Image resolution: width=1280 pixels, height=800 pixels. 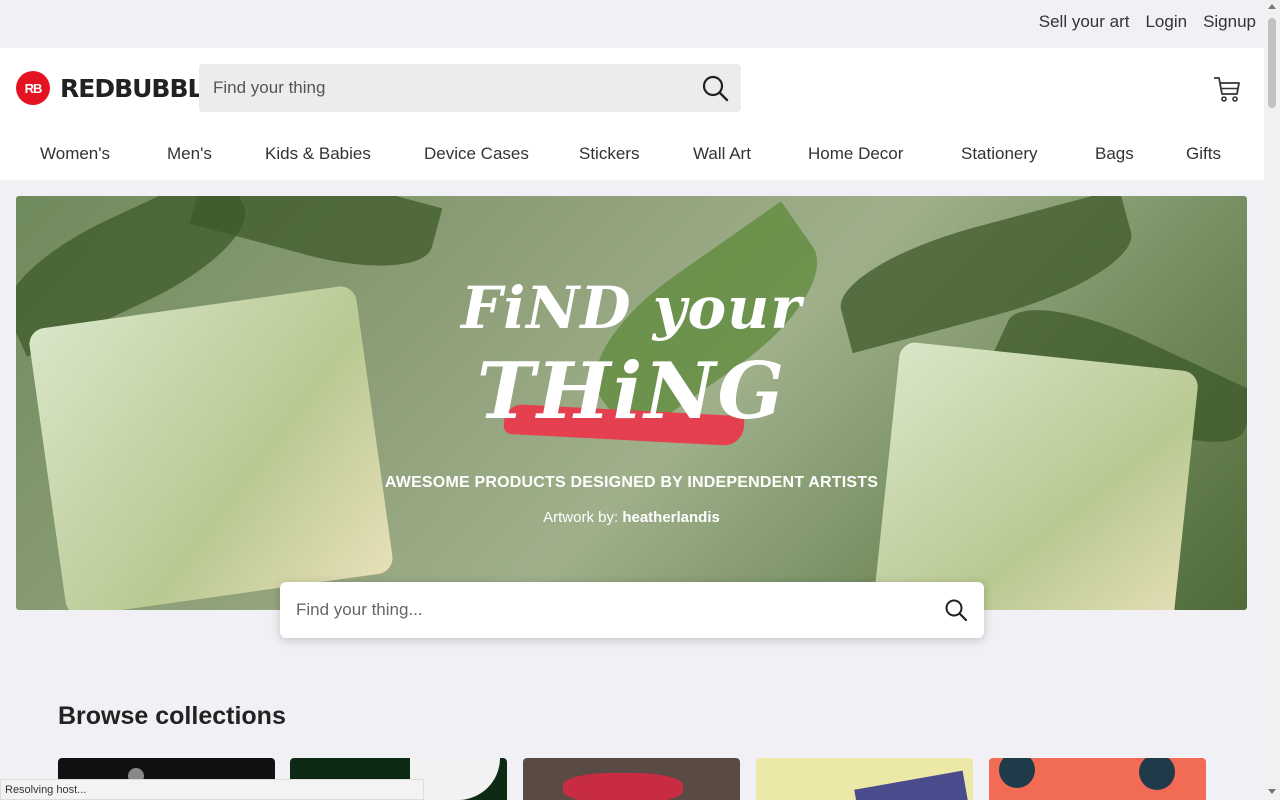 What do you see at coordinates (671, 517) in the screenshot?
I see `artist-name-link: heatherlandis` at bounding box center [671, 517].